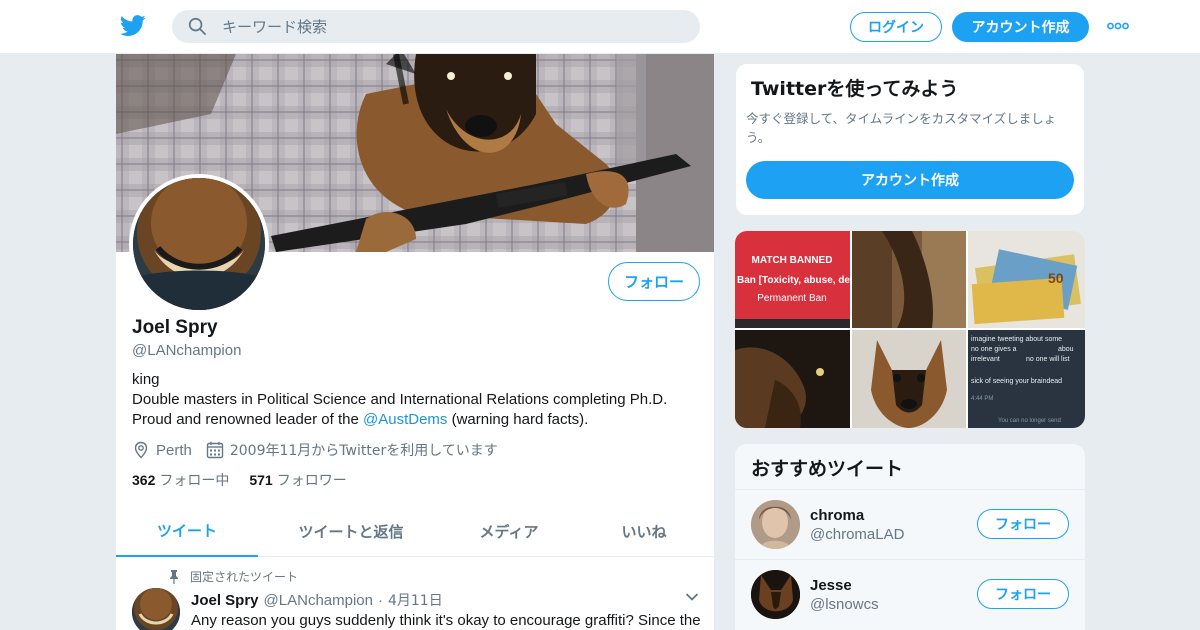  What do you see at coordinates (654, 281) in the screenshot?
I see `follow-button: フォロー` at bounding box center [654, 281].